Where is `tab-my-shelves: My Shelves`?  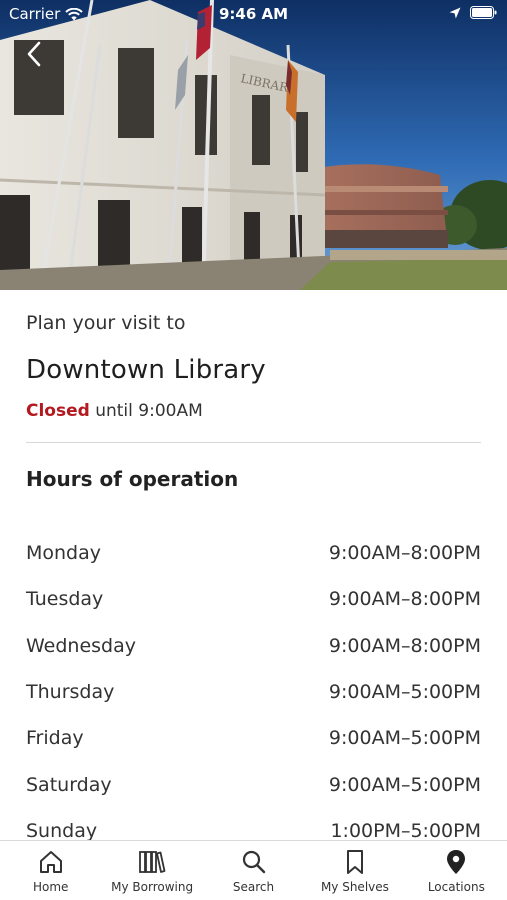
tab-my-shelves: My Shelves is located at coordinates (354, 870).